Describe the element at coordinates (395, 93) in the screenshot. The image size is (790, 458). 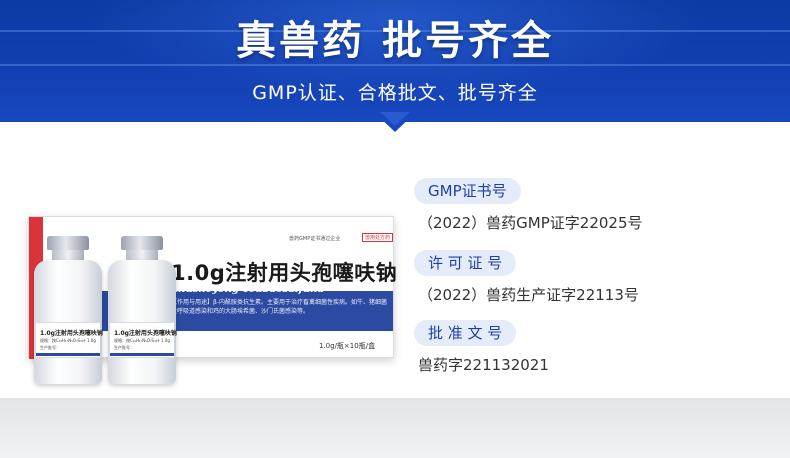
I see `banner-subtitle: GMP认证、合格批文、批号齐全` at that location.